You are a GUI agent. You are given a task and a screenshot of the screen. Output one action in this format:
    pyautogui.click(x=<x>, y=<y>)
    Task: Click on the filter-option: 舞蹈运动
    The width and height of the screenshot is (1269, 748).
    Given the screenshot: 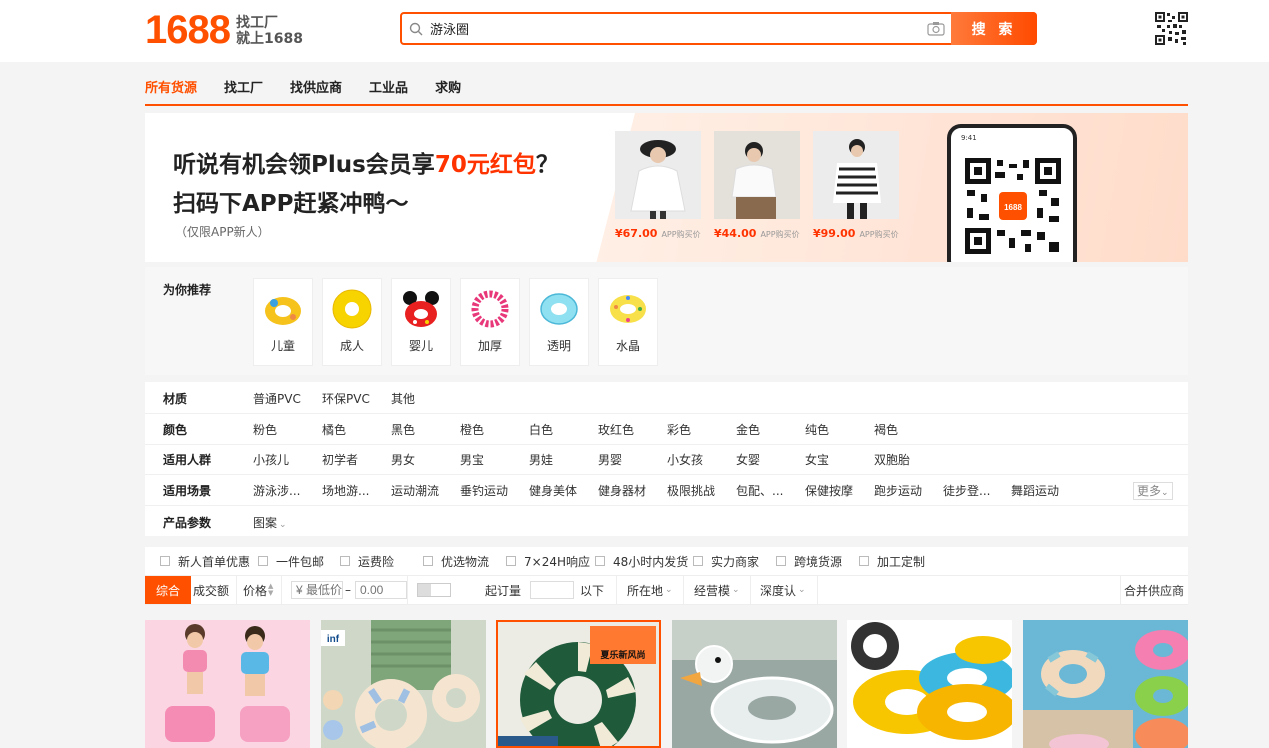 What is the action you would take?
    pyautogui.click(x=1035, y=490)
    